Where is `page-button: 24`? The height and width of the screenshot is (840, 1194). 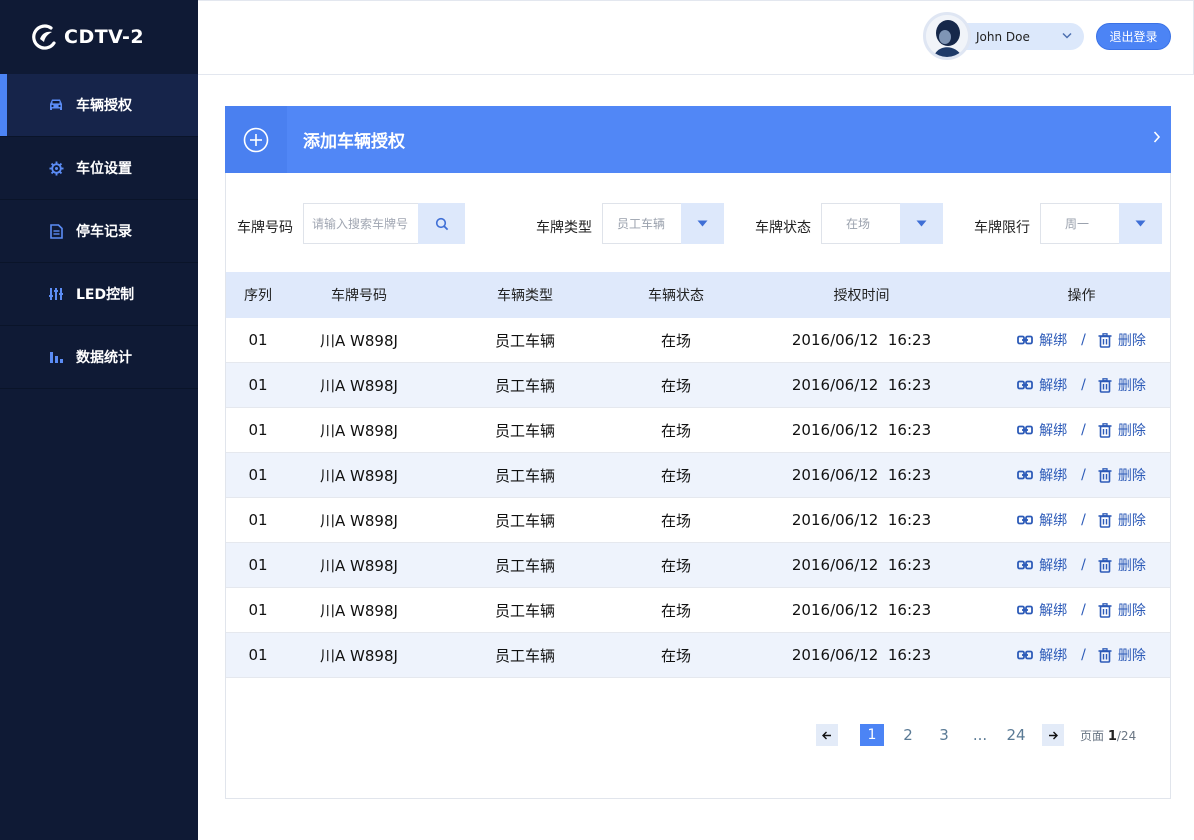 page-button: 24 is located at coordinates (1016, 735).